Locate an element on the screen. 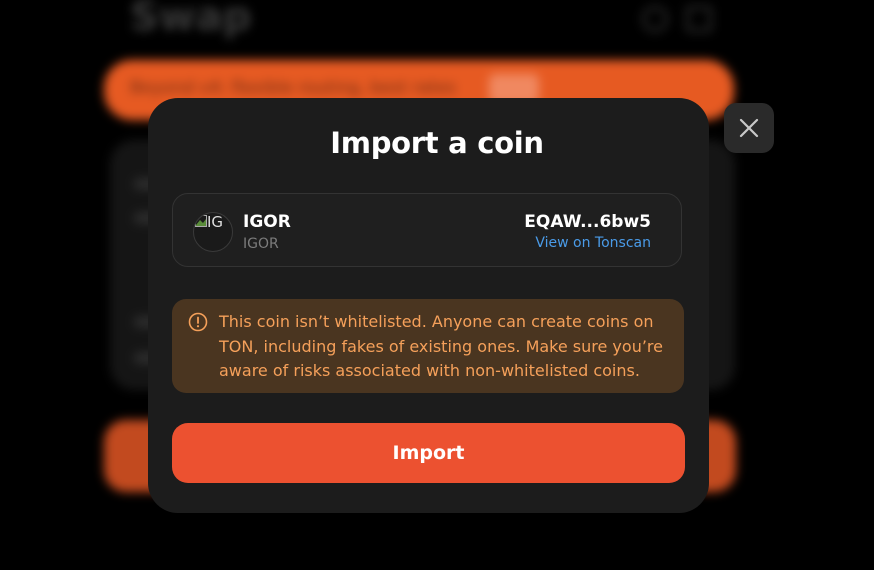 The width and height of the screenshot is (874, 570). close-button is located at coordinates (749, 128).